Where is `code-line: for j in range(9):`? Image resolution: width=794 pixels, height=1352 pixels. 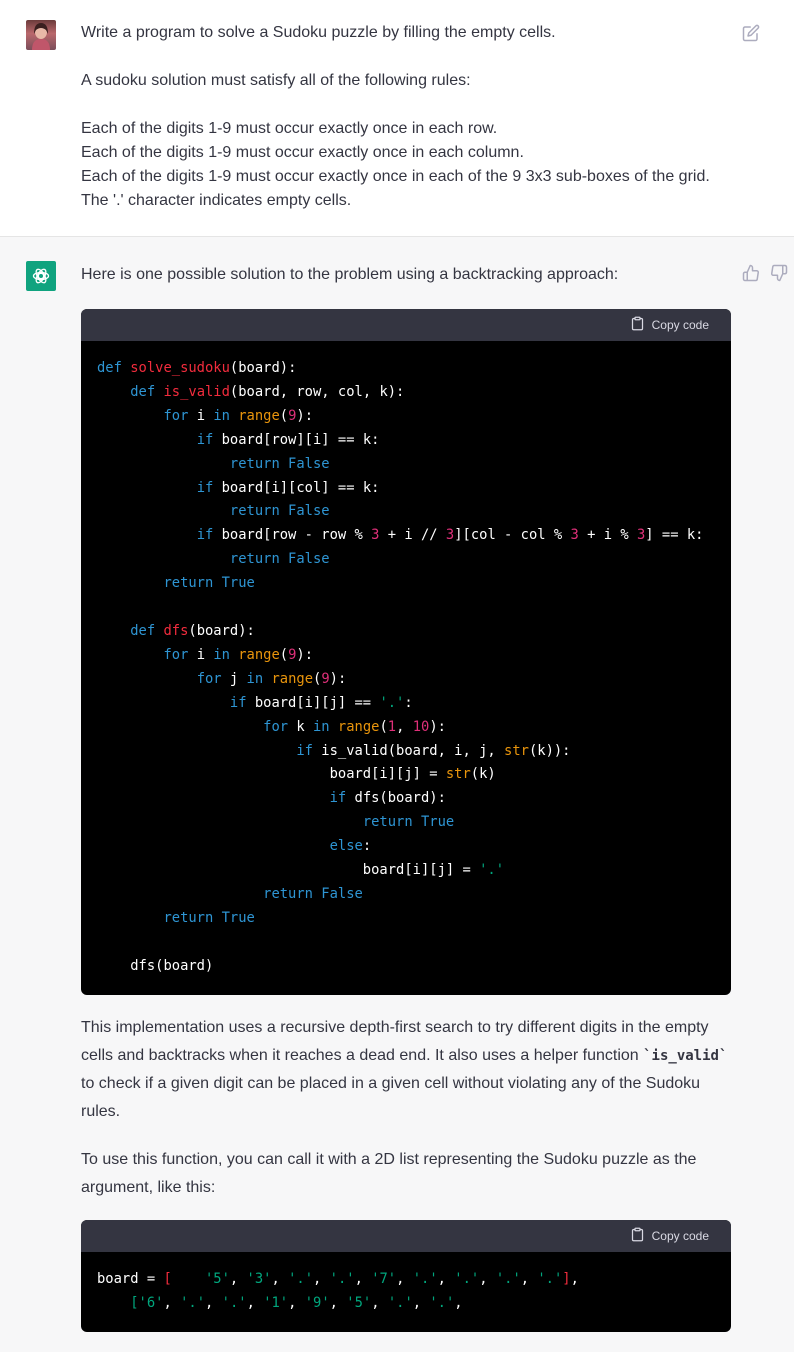 code-line: for j in range(9): is located at coordinates (222, 678).